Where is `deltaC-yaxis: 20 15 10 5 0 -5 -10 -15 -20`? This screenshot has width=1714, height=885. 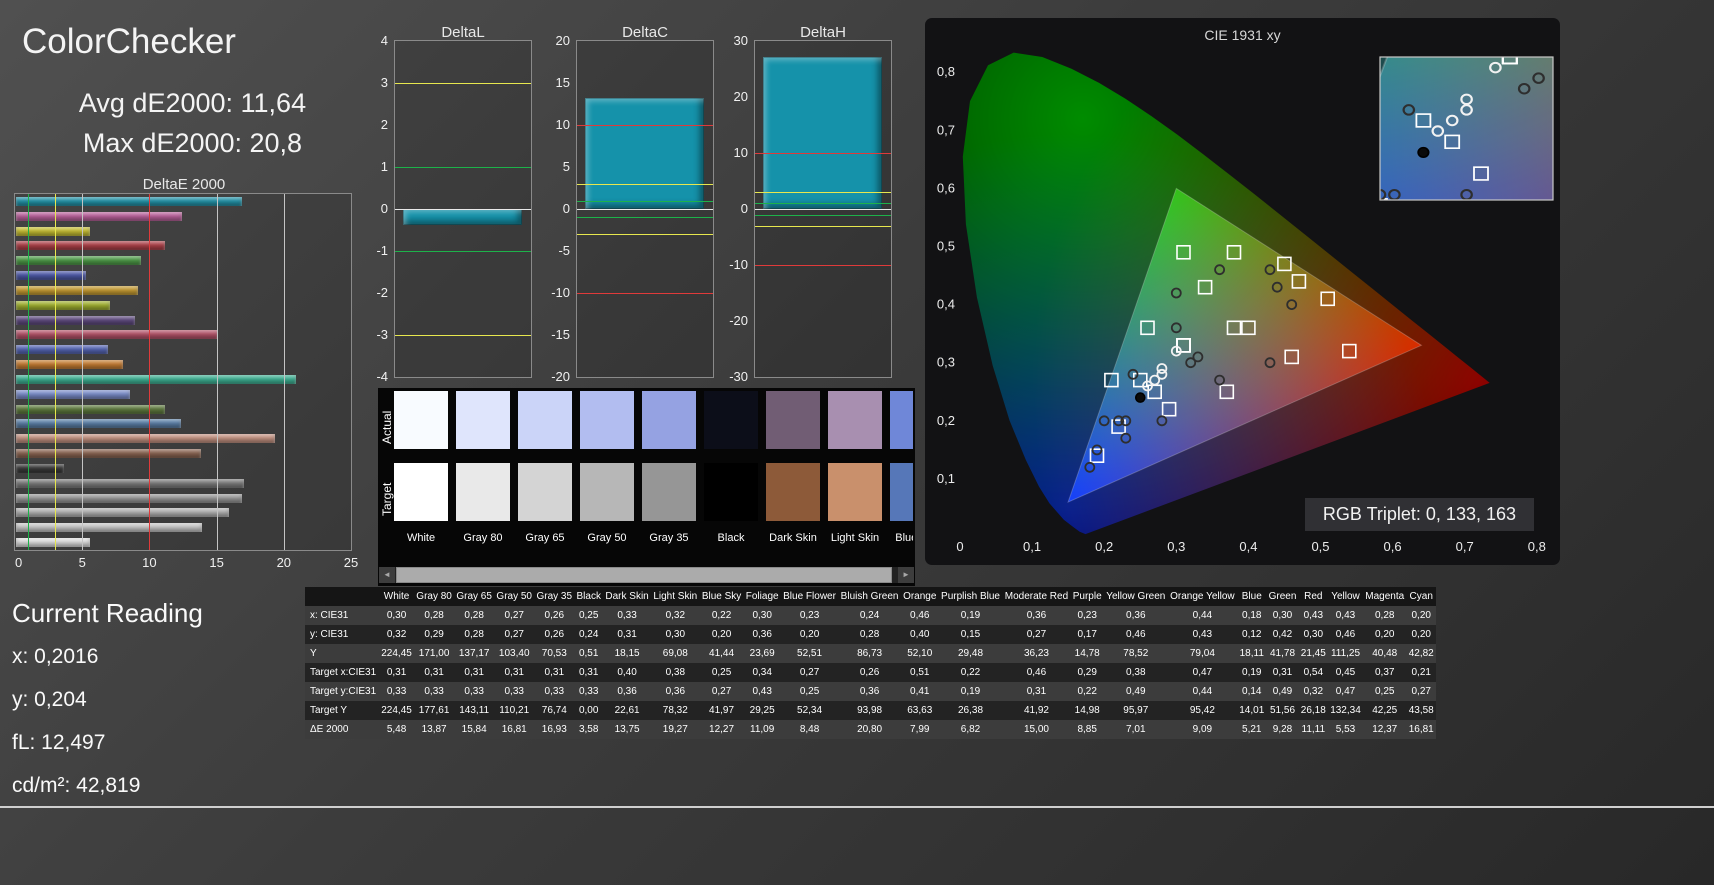
deltaC-yaxis: 20 15 10 5 0 -5 -10 -15 -20 is located at coordinates (560, 208).